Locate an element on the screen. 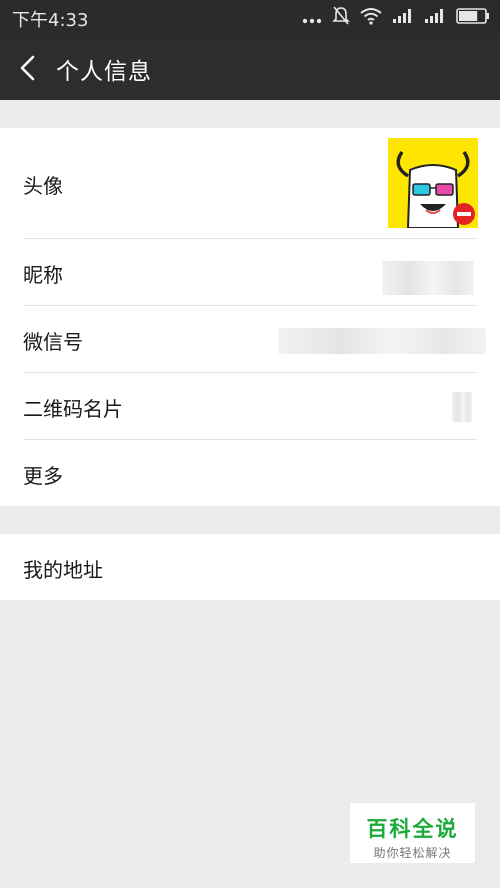 The image size is (500, 888). qr-code-row: 二维码名片 is located at coordinates (250, 406).